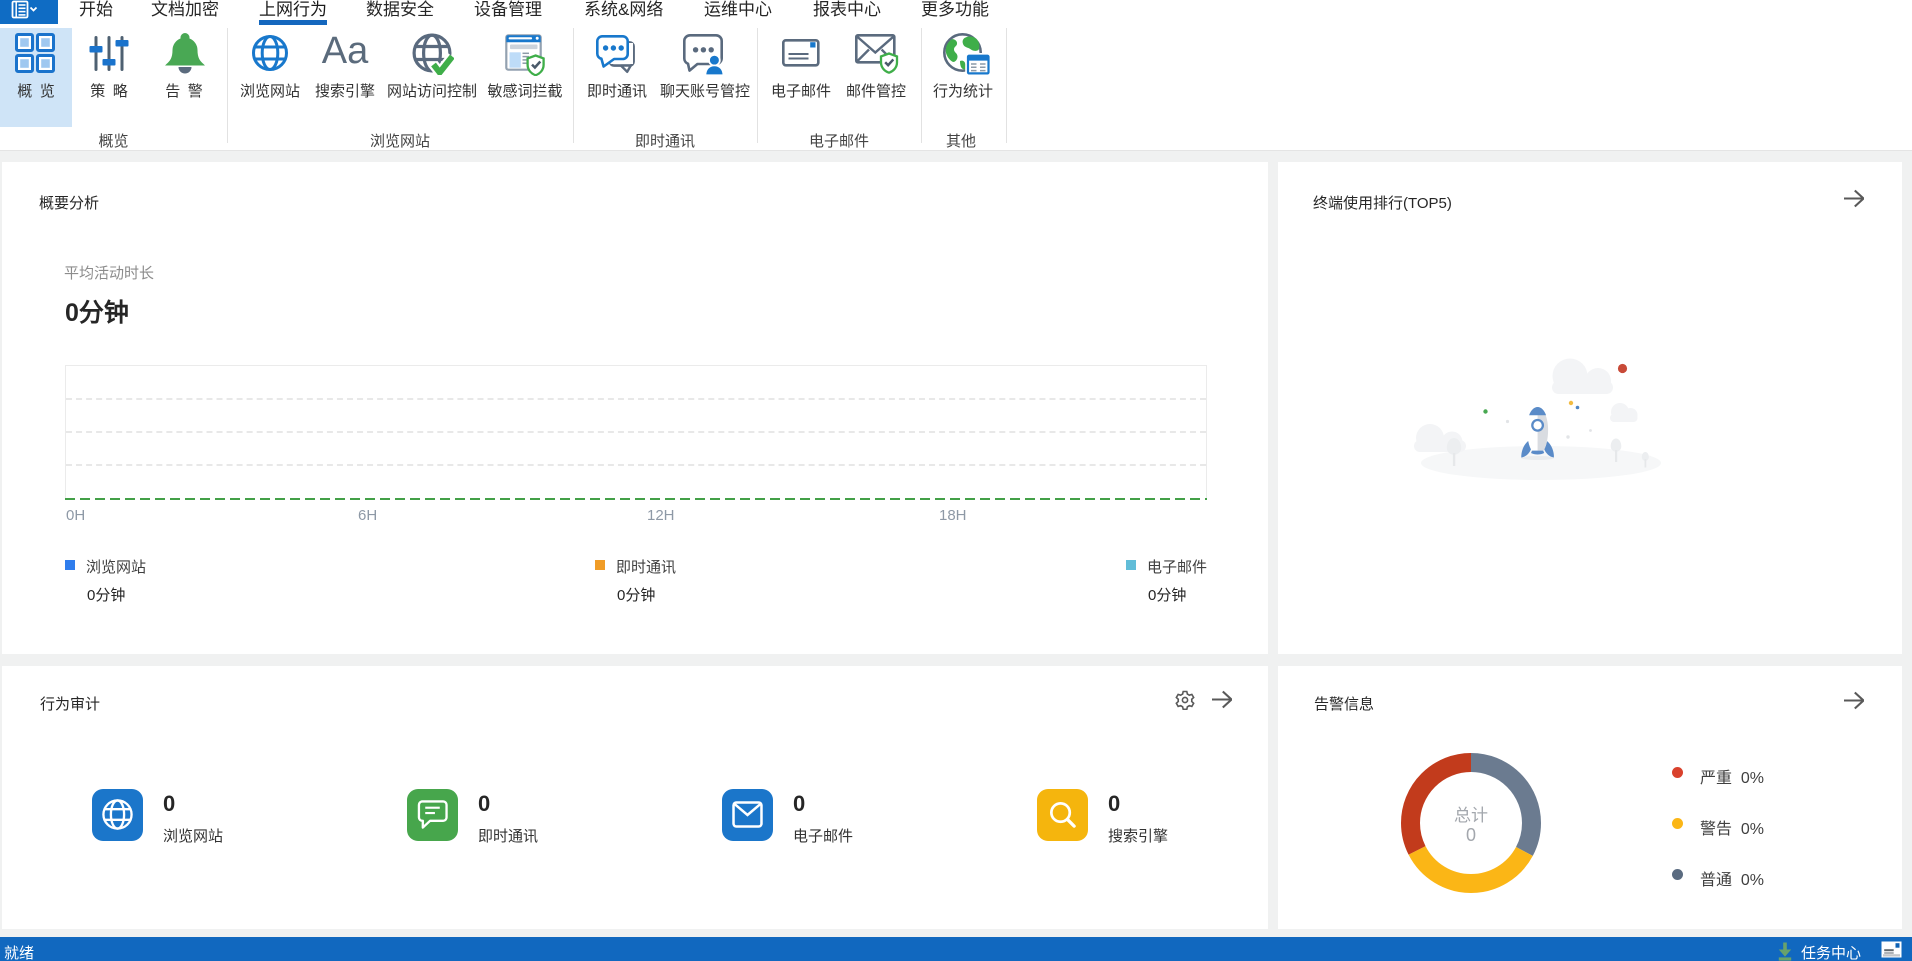 The height and width of the screenshot is (961, 1912). I want to click on svg-text: 总计, so click(1471, 815).